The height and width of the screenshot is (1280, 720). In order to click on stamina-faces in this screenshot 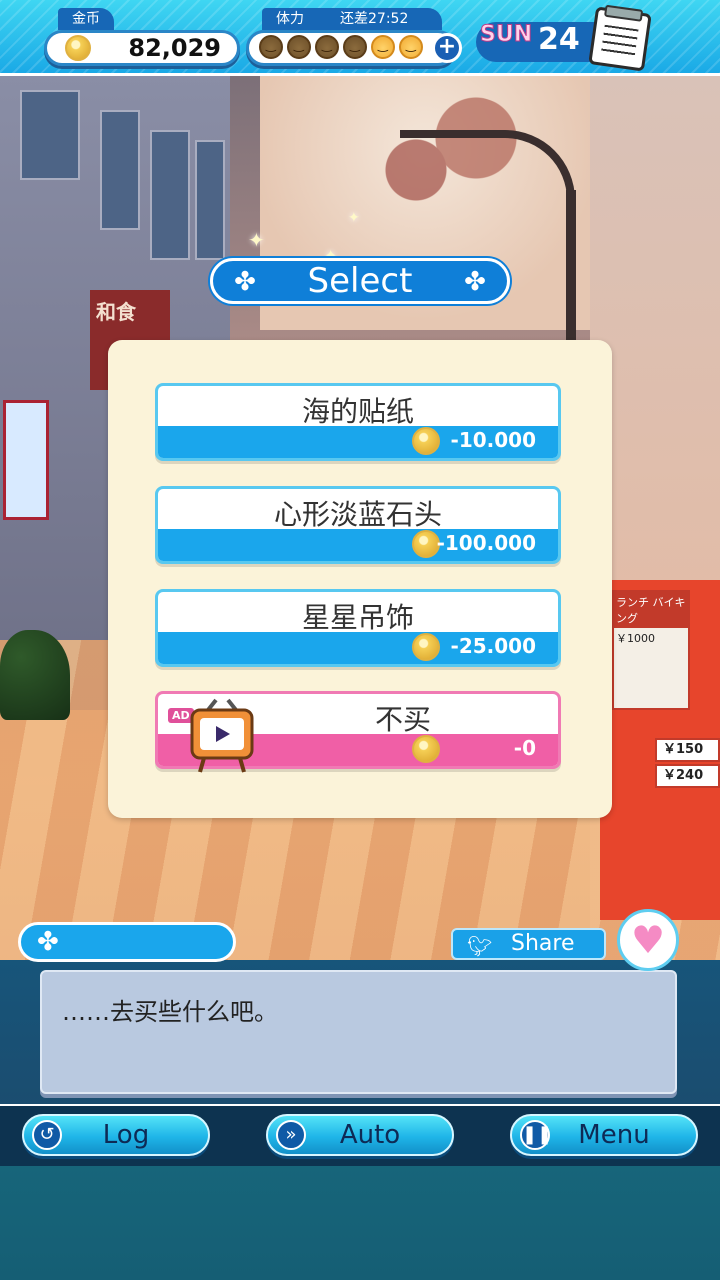, I will do `click(343, 49)`.